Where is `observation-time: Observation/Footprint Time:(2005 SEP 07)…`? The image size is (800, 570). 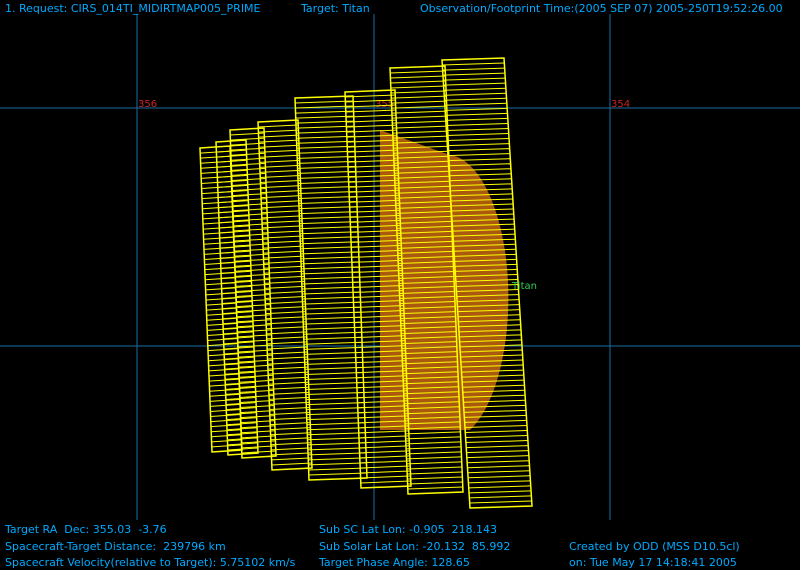 observation-time: Observation/Footprint Time:(2005 SEP 07)… is located at coordinates (601, 8).